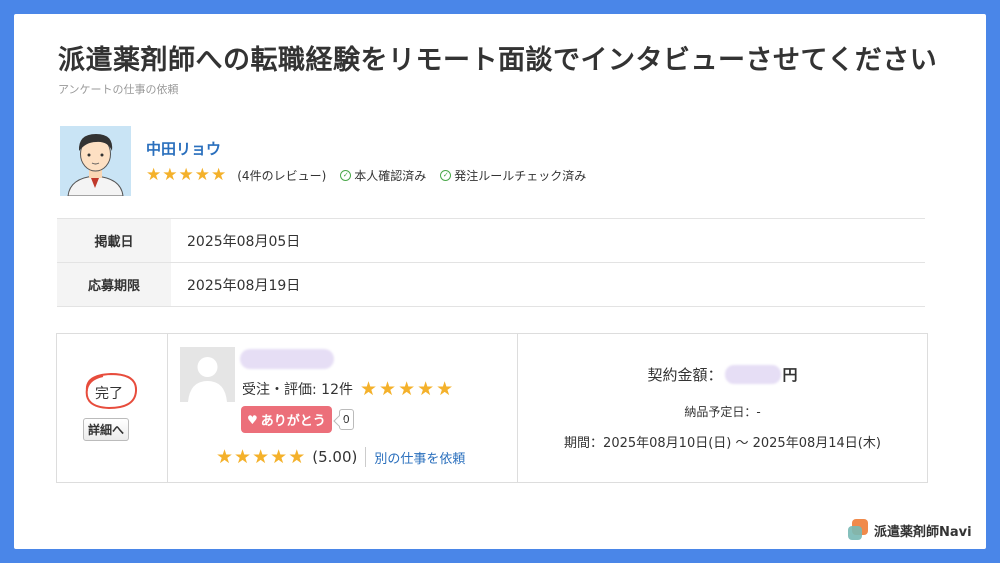 This screenshot has height=563, width=1000. I want to click on page-subtitle: アンケートの仕事の依頼, so click(118, 89).